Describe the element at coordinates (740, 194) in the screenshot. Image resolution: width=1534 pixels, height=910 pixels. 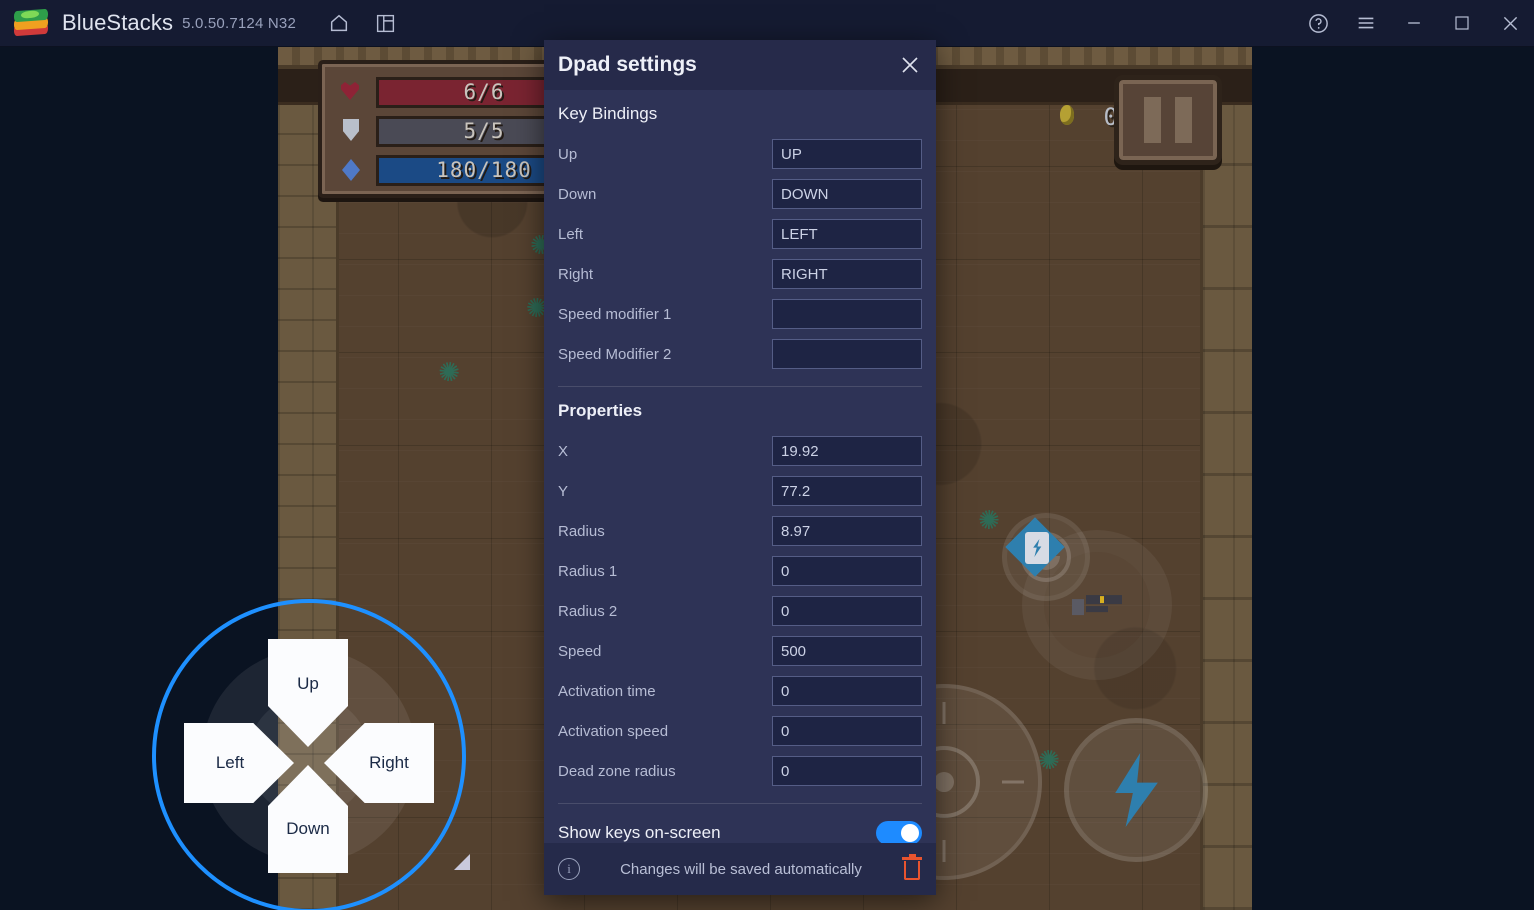
I see `key-binding-row: Down DOWN` at that location.